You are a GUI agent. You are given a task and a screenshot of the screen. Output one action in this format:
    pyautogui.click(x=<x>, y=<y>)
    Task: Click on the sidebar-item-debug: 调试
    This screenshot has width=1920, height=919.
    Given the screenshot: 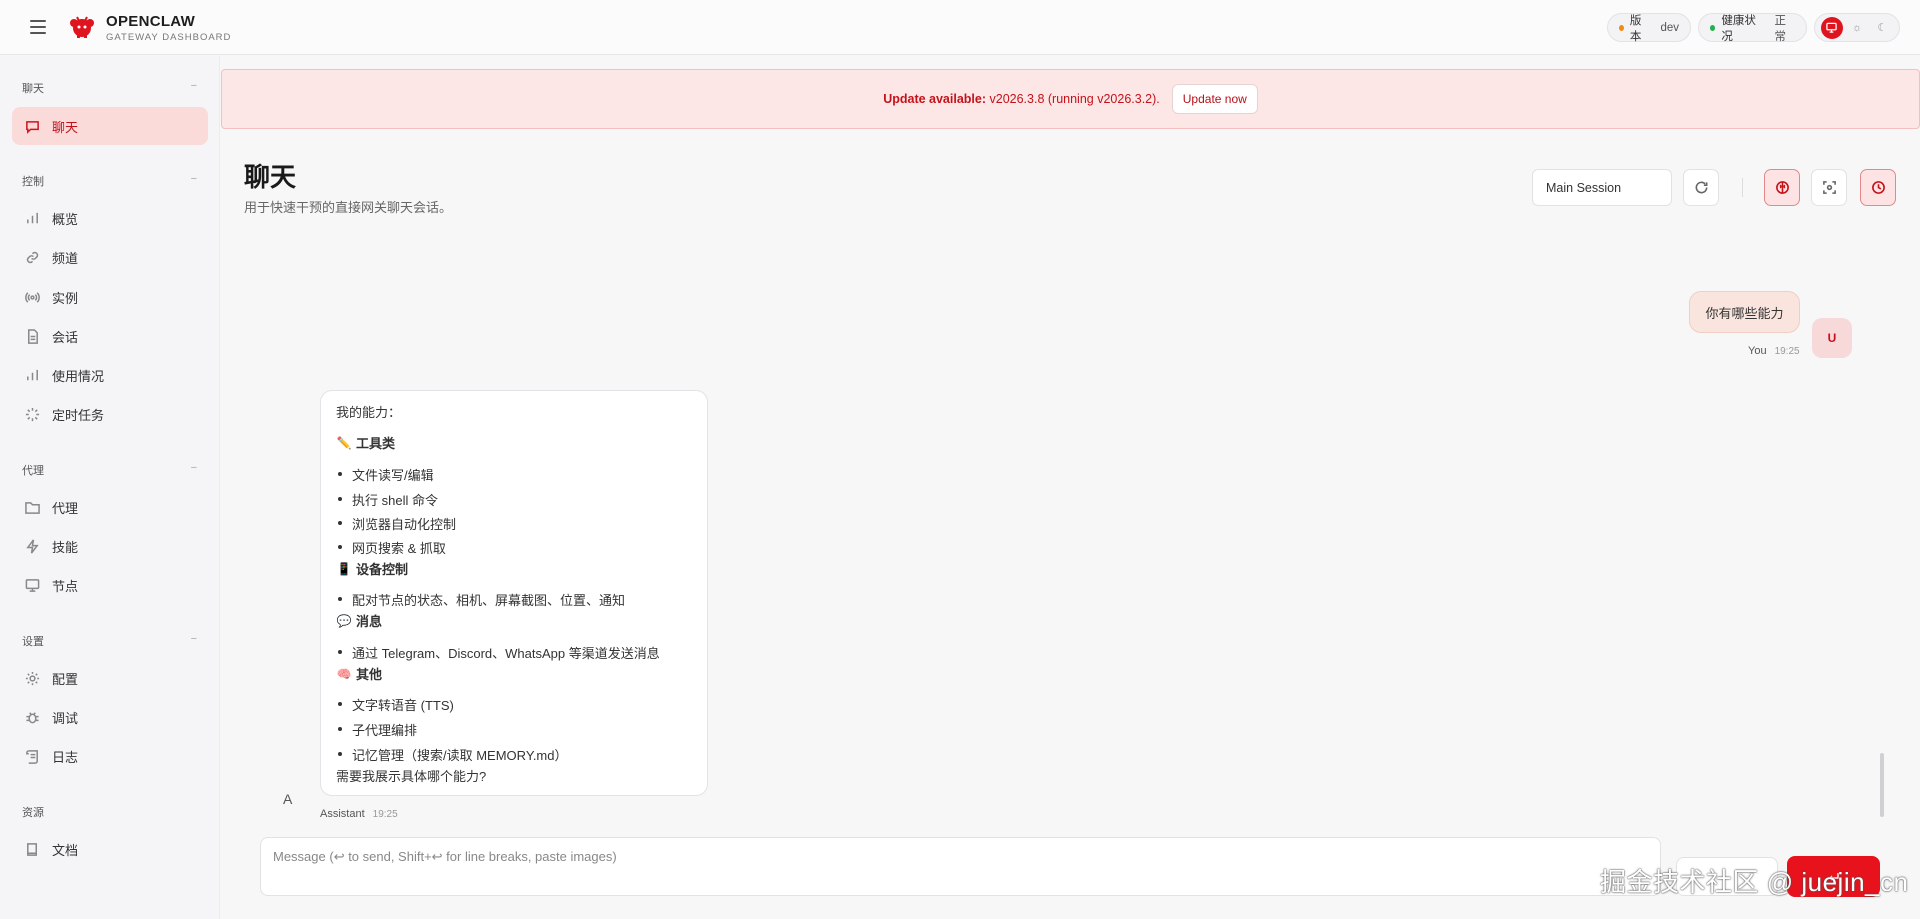 What is the action you would take?
    pyautogui.click(x=110, y=717)
    